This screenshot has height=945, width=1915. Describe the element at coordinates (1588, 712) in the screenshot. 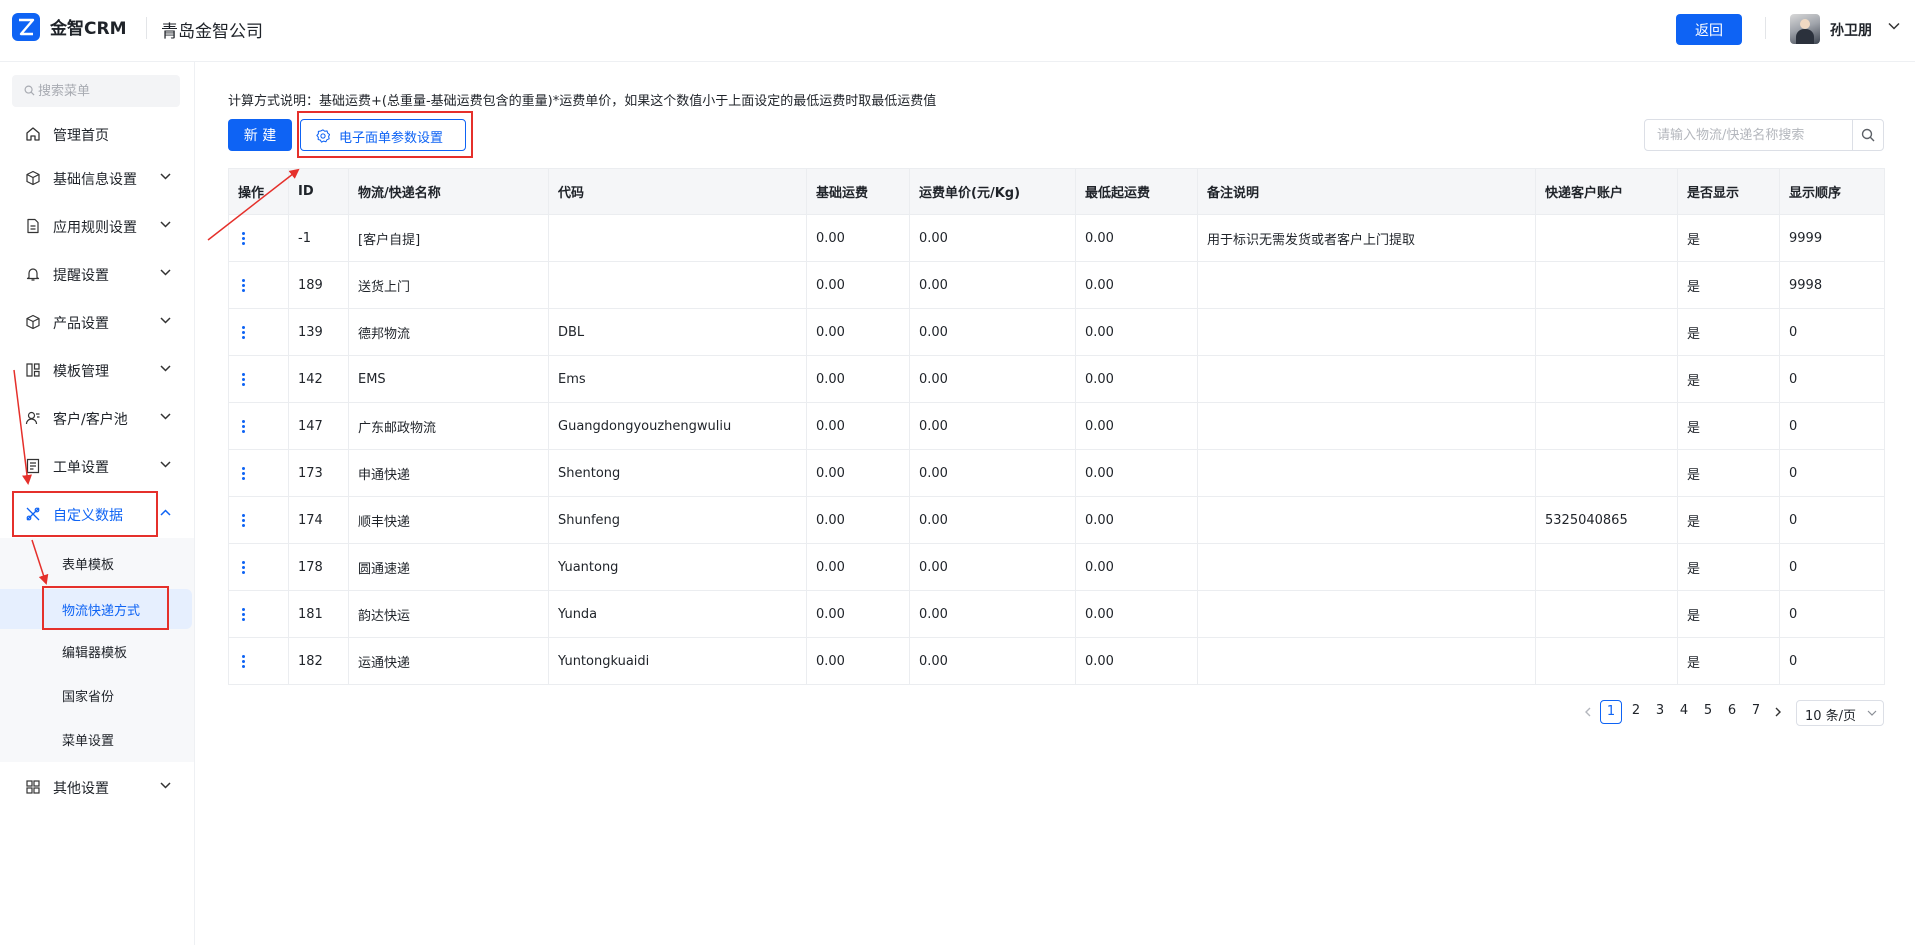

I see `prev-page-icon` at that location.